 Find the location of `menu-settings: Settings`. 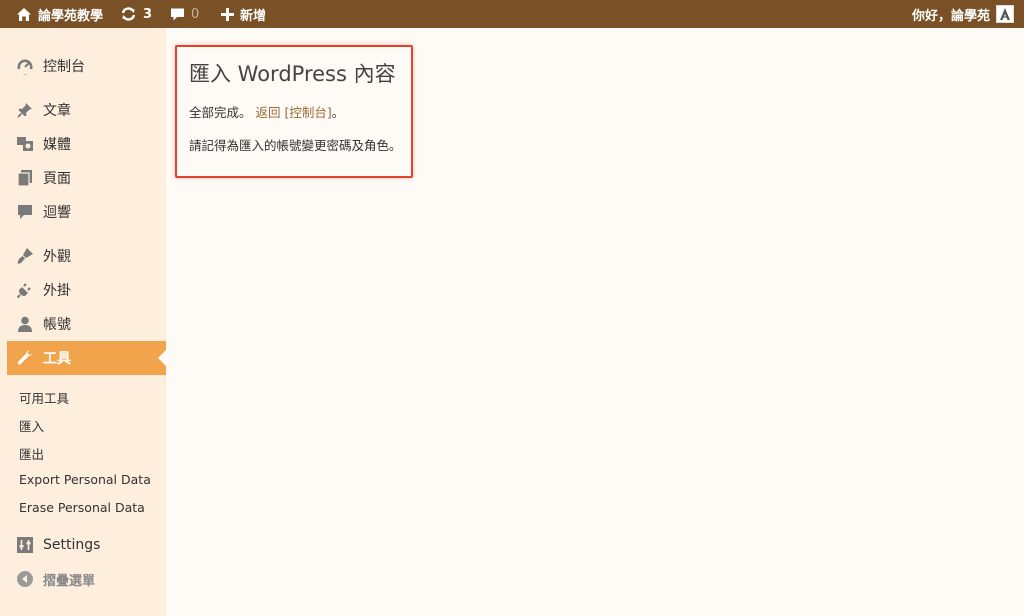

menu-settings: Settings is located at coordinates (83, 545).